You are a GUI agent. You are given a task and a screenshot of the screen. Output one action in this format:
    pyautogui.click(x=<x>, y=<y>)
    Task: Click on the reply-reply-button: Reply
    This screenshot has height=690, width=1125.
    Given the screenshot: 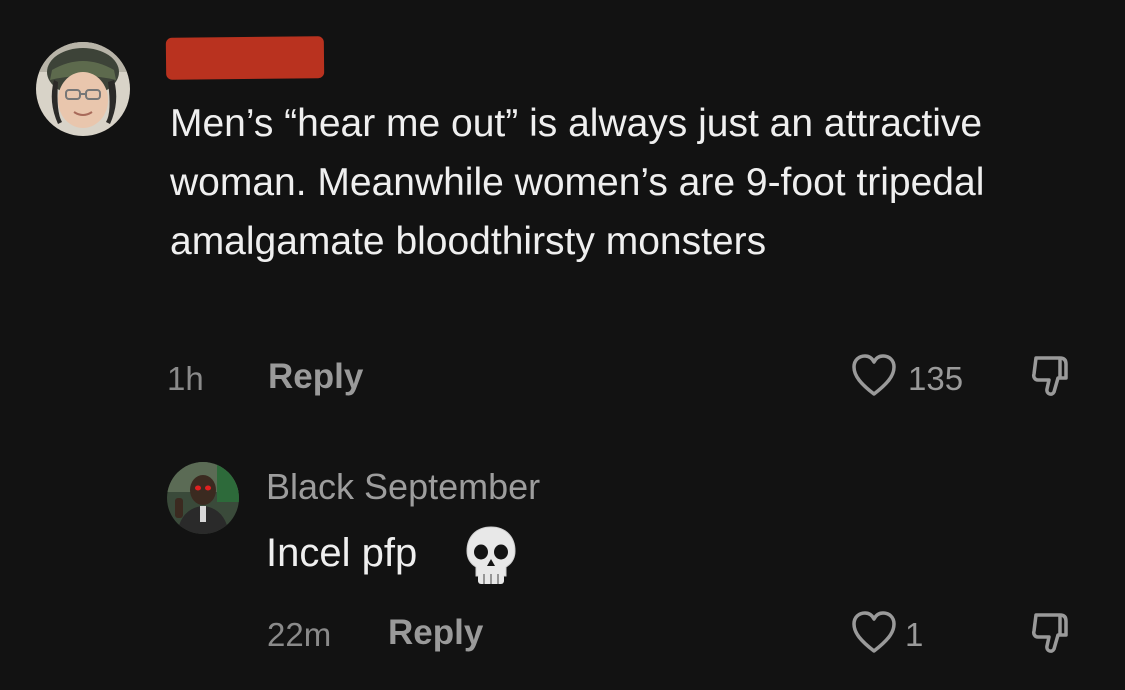 What is the action you would take?
    pyautogui.click(x=435, y=633)
    